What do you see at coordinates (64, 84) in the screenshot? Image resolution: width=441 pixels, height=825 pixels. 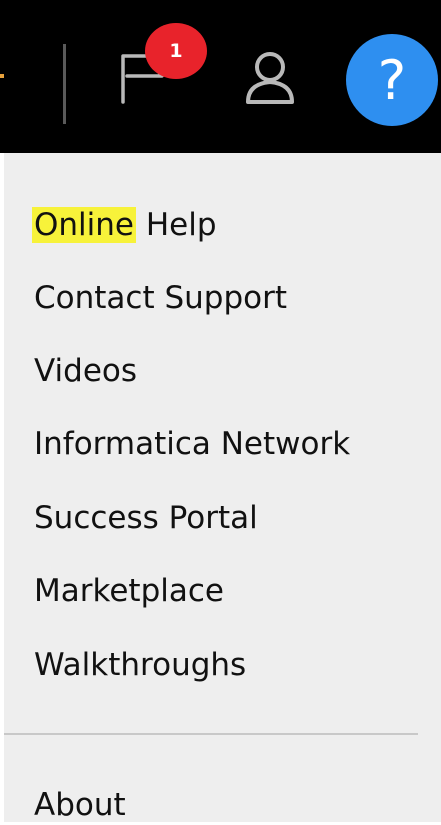 I see `toolbar-divider` at bounding box center [64, 84].